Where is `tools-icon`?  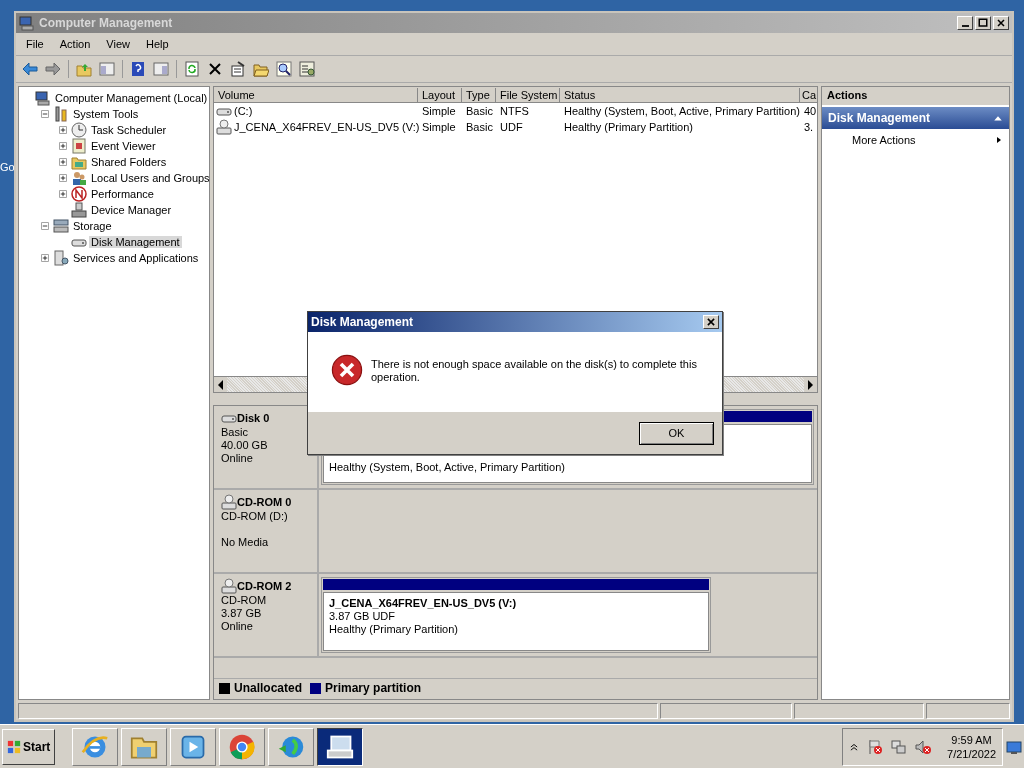
tools-icon is located at coordinates (61, 114).